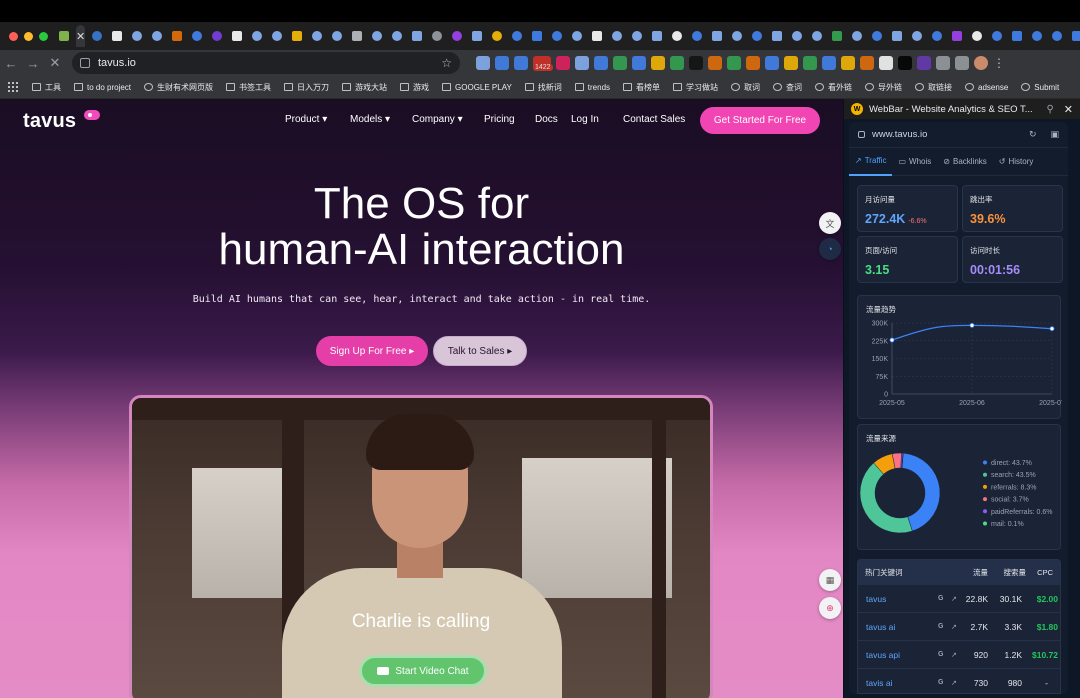 The width and height of the screenshot is (1080, 698). What do you see at coordinates (981, 63) in the screenshot?
I see `profile-avatar` at bounding box center [981, 63].